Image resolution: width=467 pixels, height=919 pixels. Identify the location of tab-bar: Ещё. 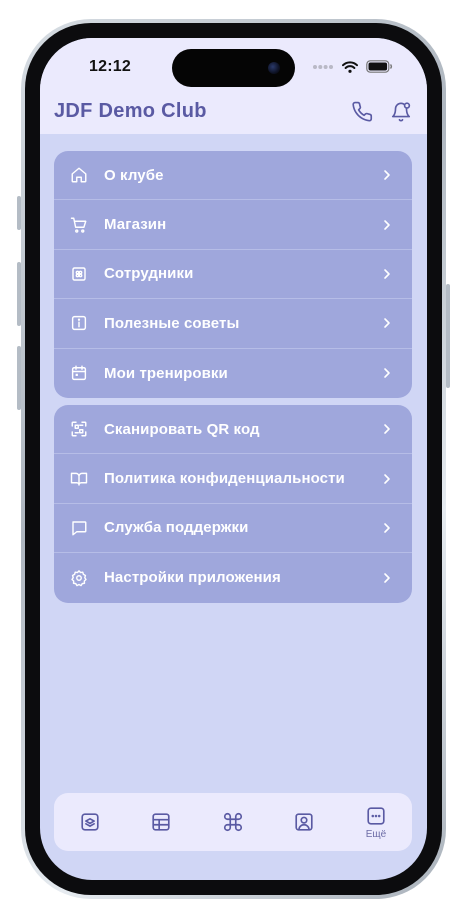
(233, 822).